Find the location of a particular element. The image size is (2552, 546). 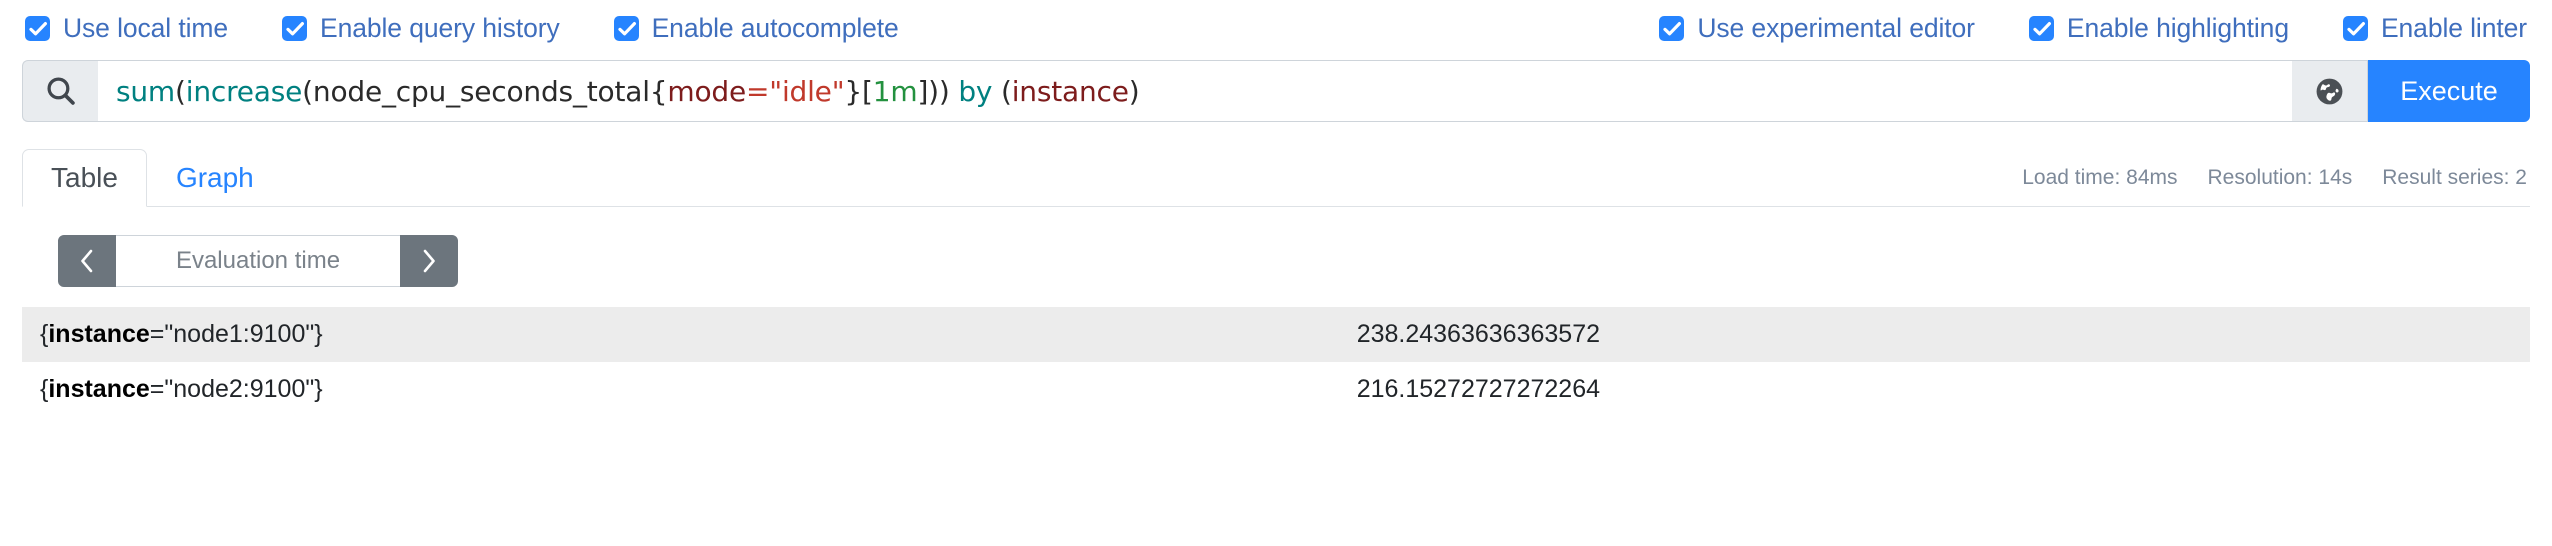

query-token-func: sum is located at coordinates (146, 91).